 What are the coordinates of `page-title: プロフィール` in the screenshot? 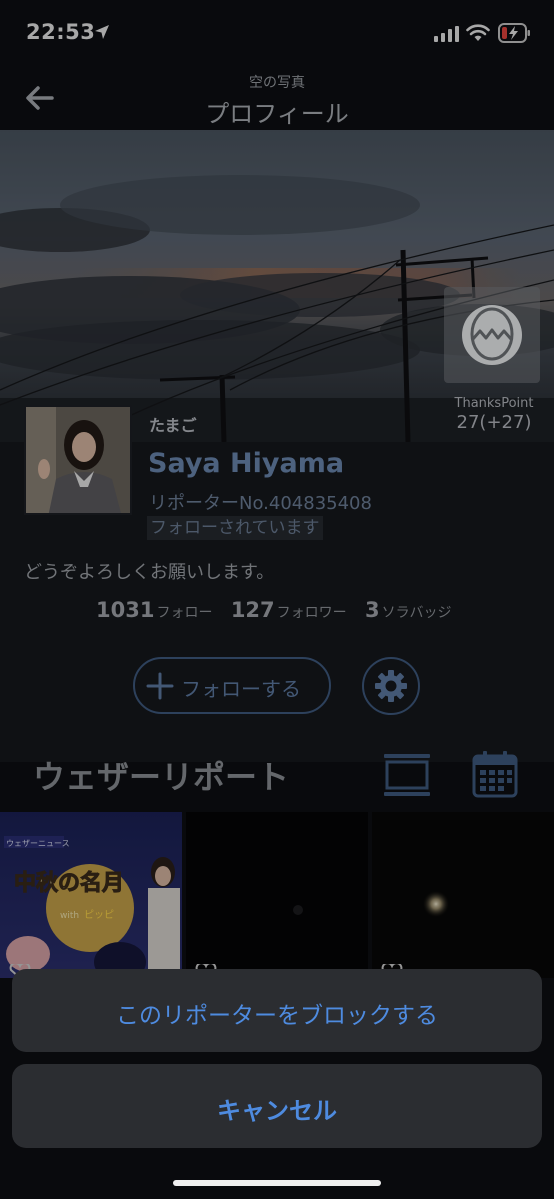 It's located at (277, 114).